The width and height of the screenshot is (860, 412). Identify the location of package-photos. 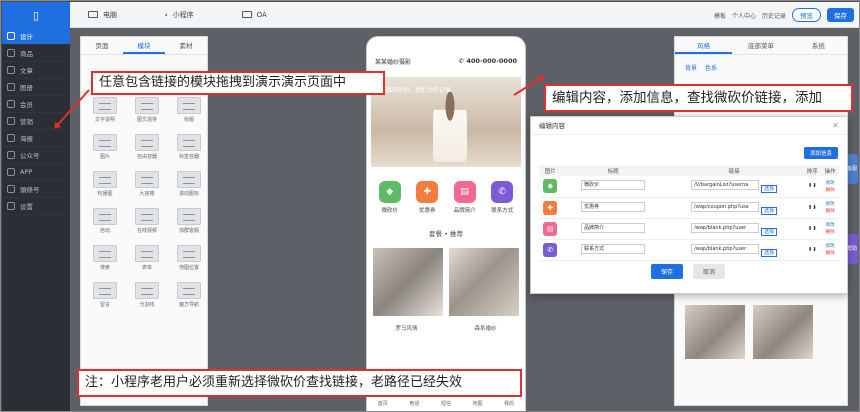
(446, 277).